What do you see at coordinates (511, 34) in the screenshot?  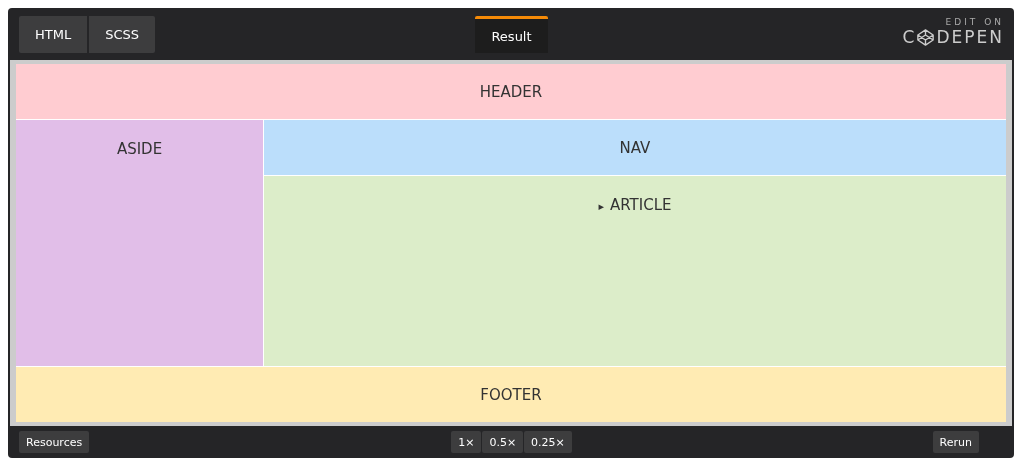 I see `result-tab: Result` at bounding box center [511, 34].